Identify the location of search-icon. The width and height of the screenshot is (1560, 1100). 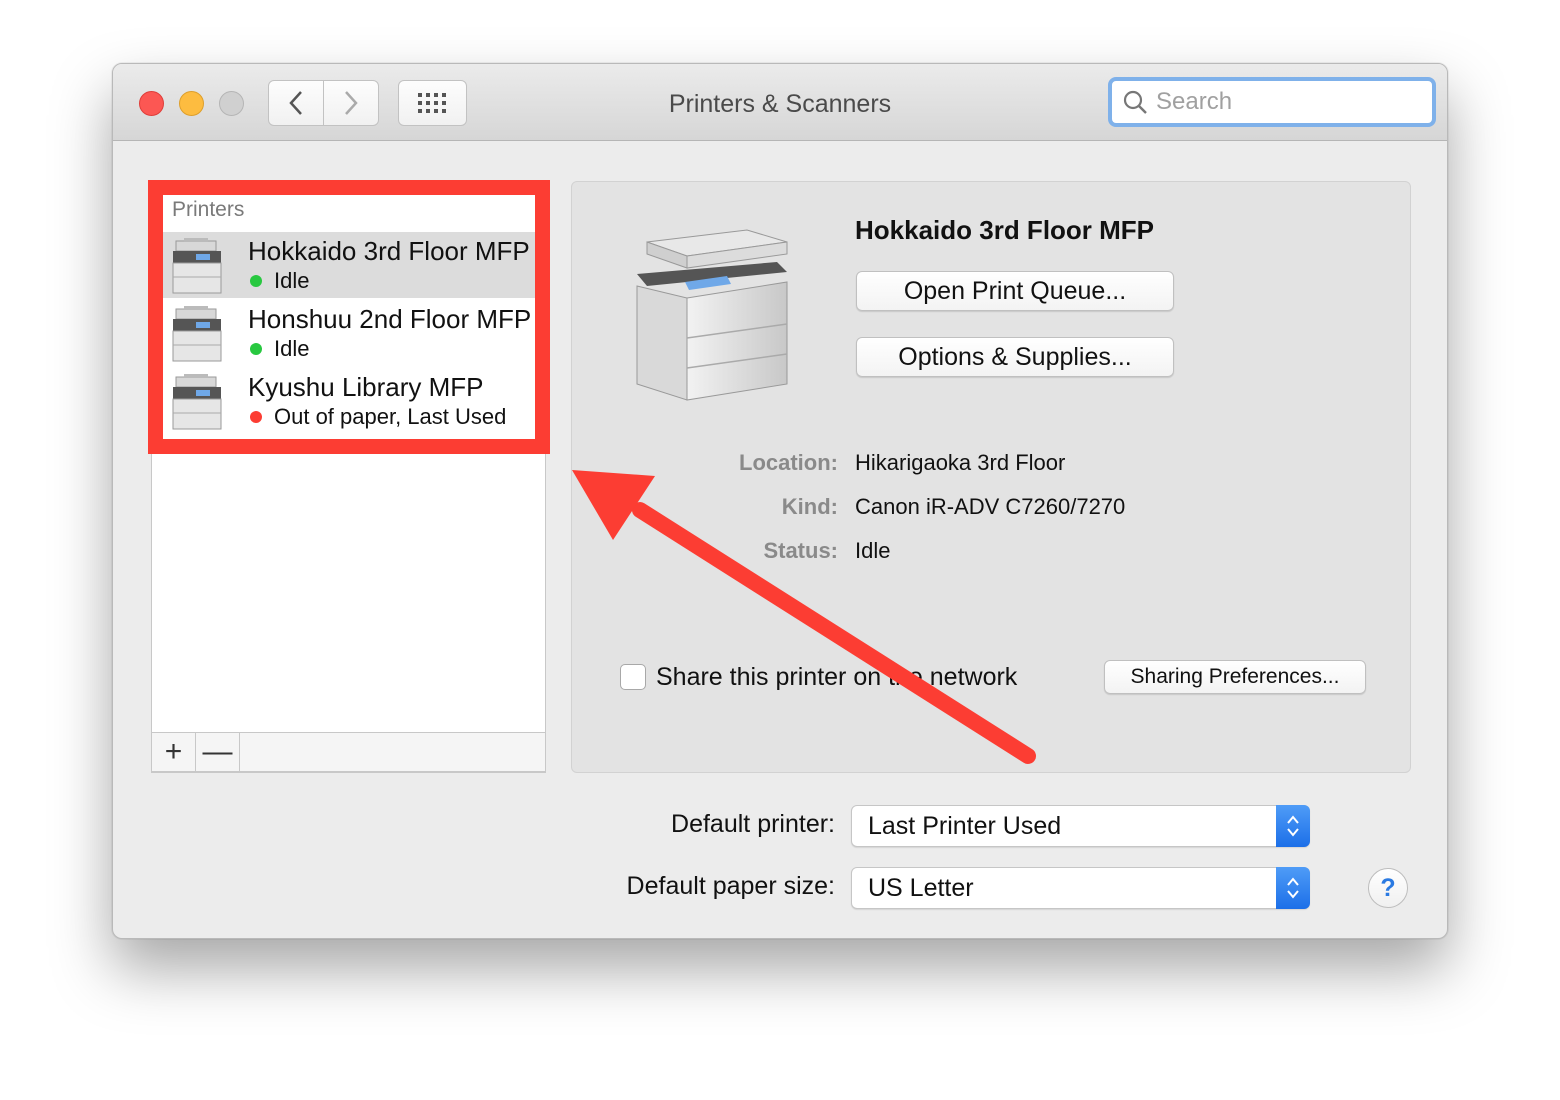
(1135, 102).